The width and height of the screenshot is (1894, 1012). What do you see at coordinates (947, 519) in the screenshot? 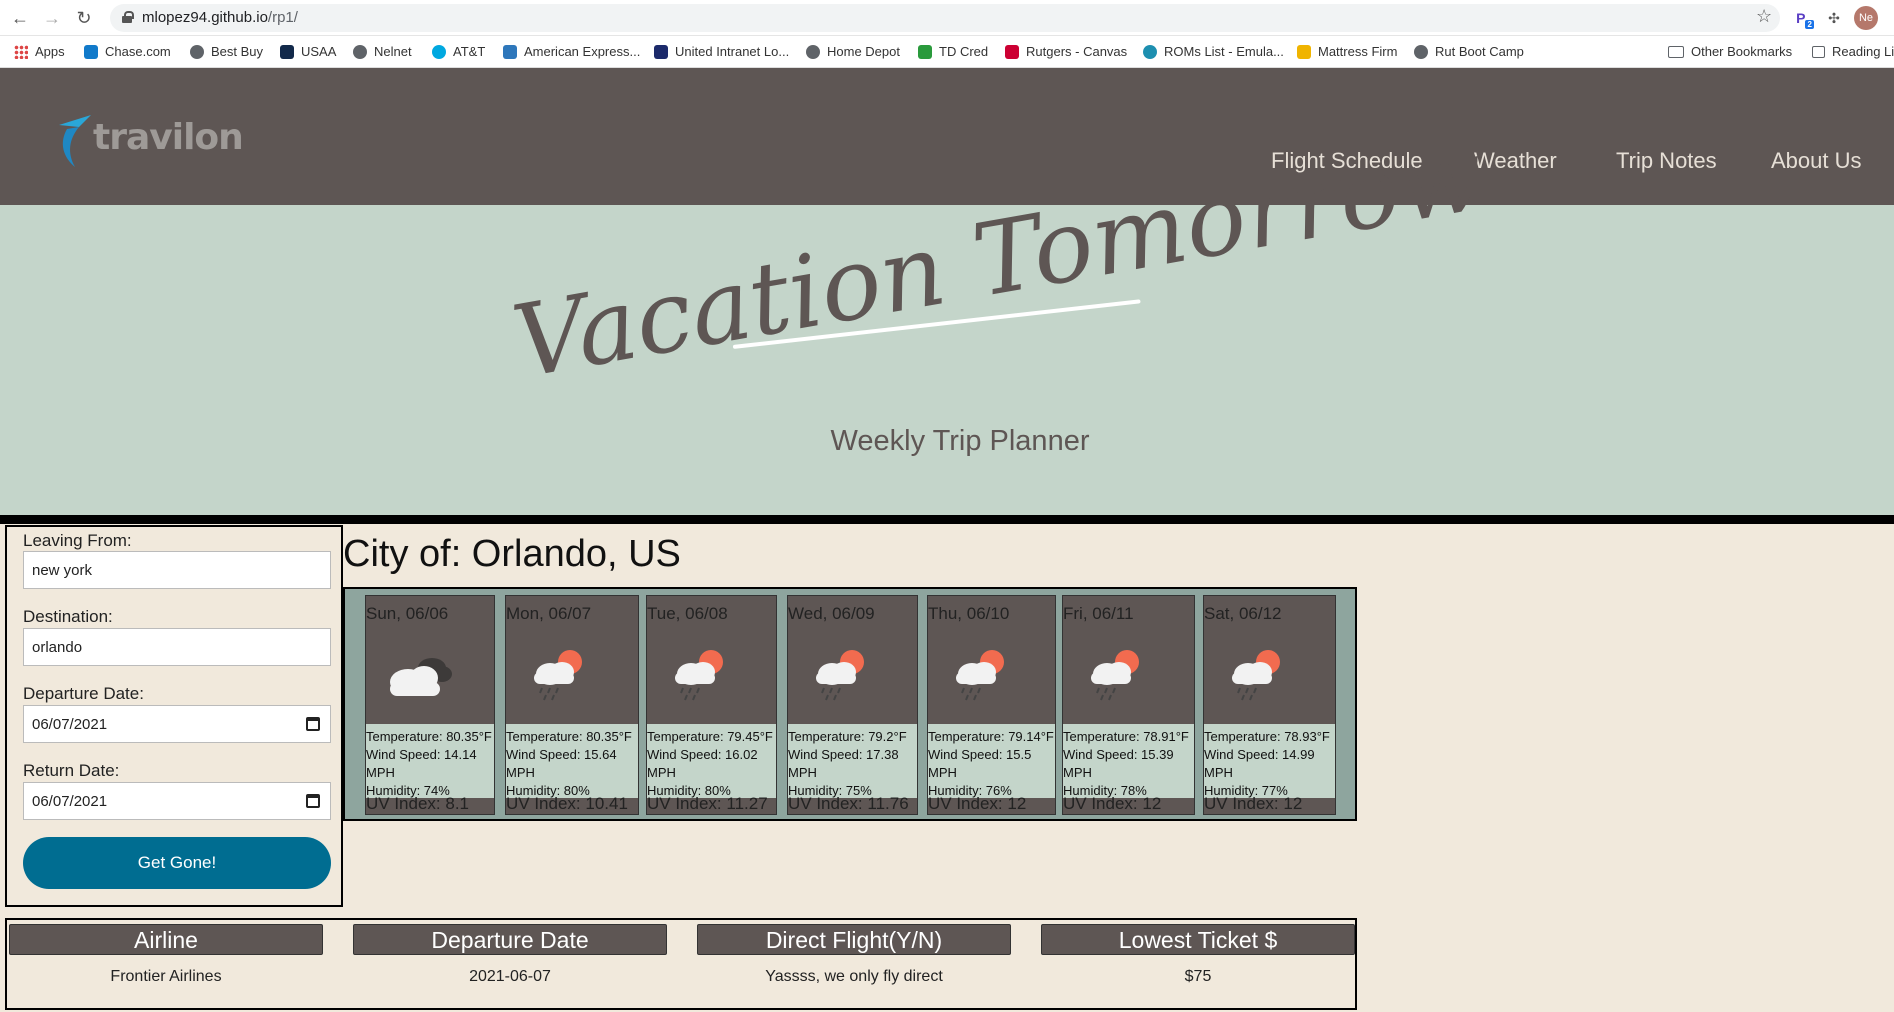
I see `section-divider` at bounding box center [947, 519].